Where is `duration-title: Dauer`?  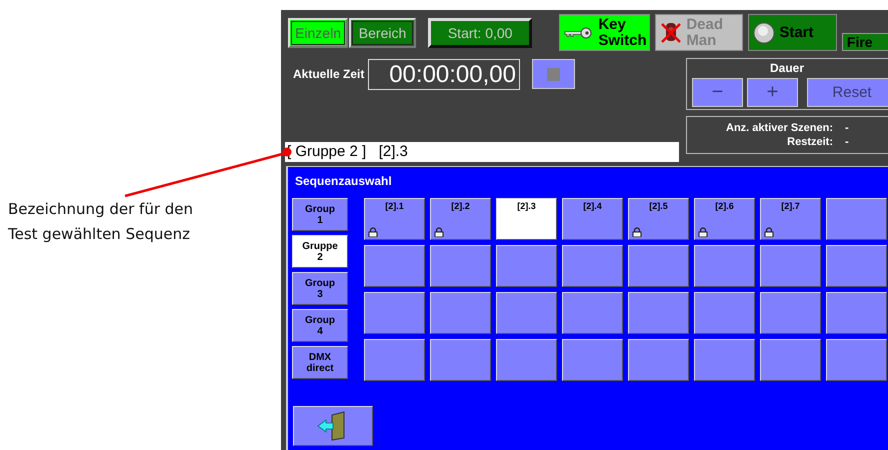
duration-title: Dauer is located at coordinates (786, 68).